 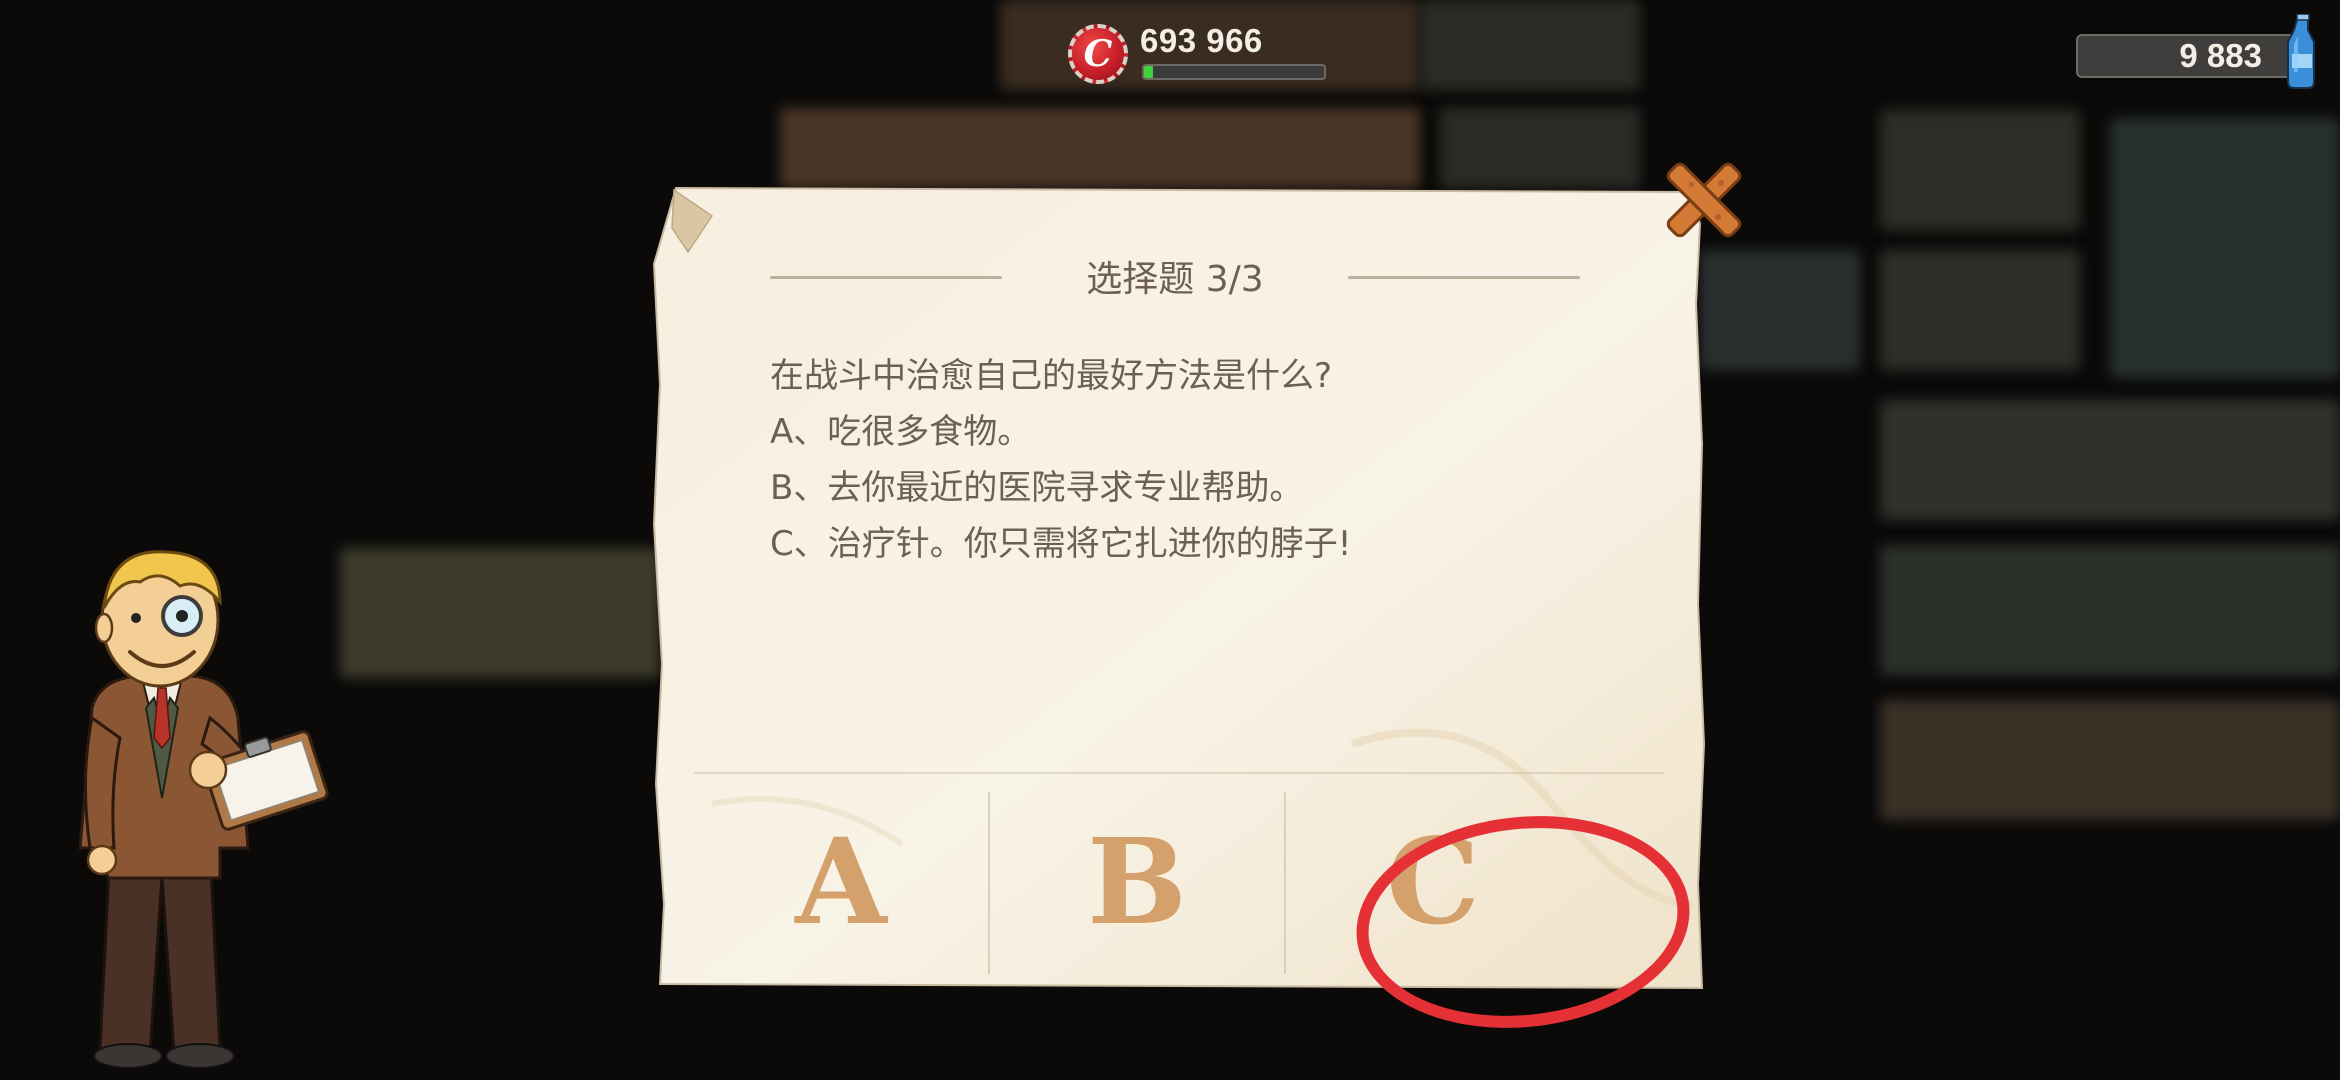 I want to click on dialog-title: 选择题 3/3, so click(x=1175, y=279).